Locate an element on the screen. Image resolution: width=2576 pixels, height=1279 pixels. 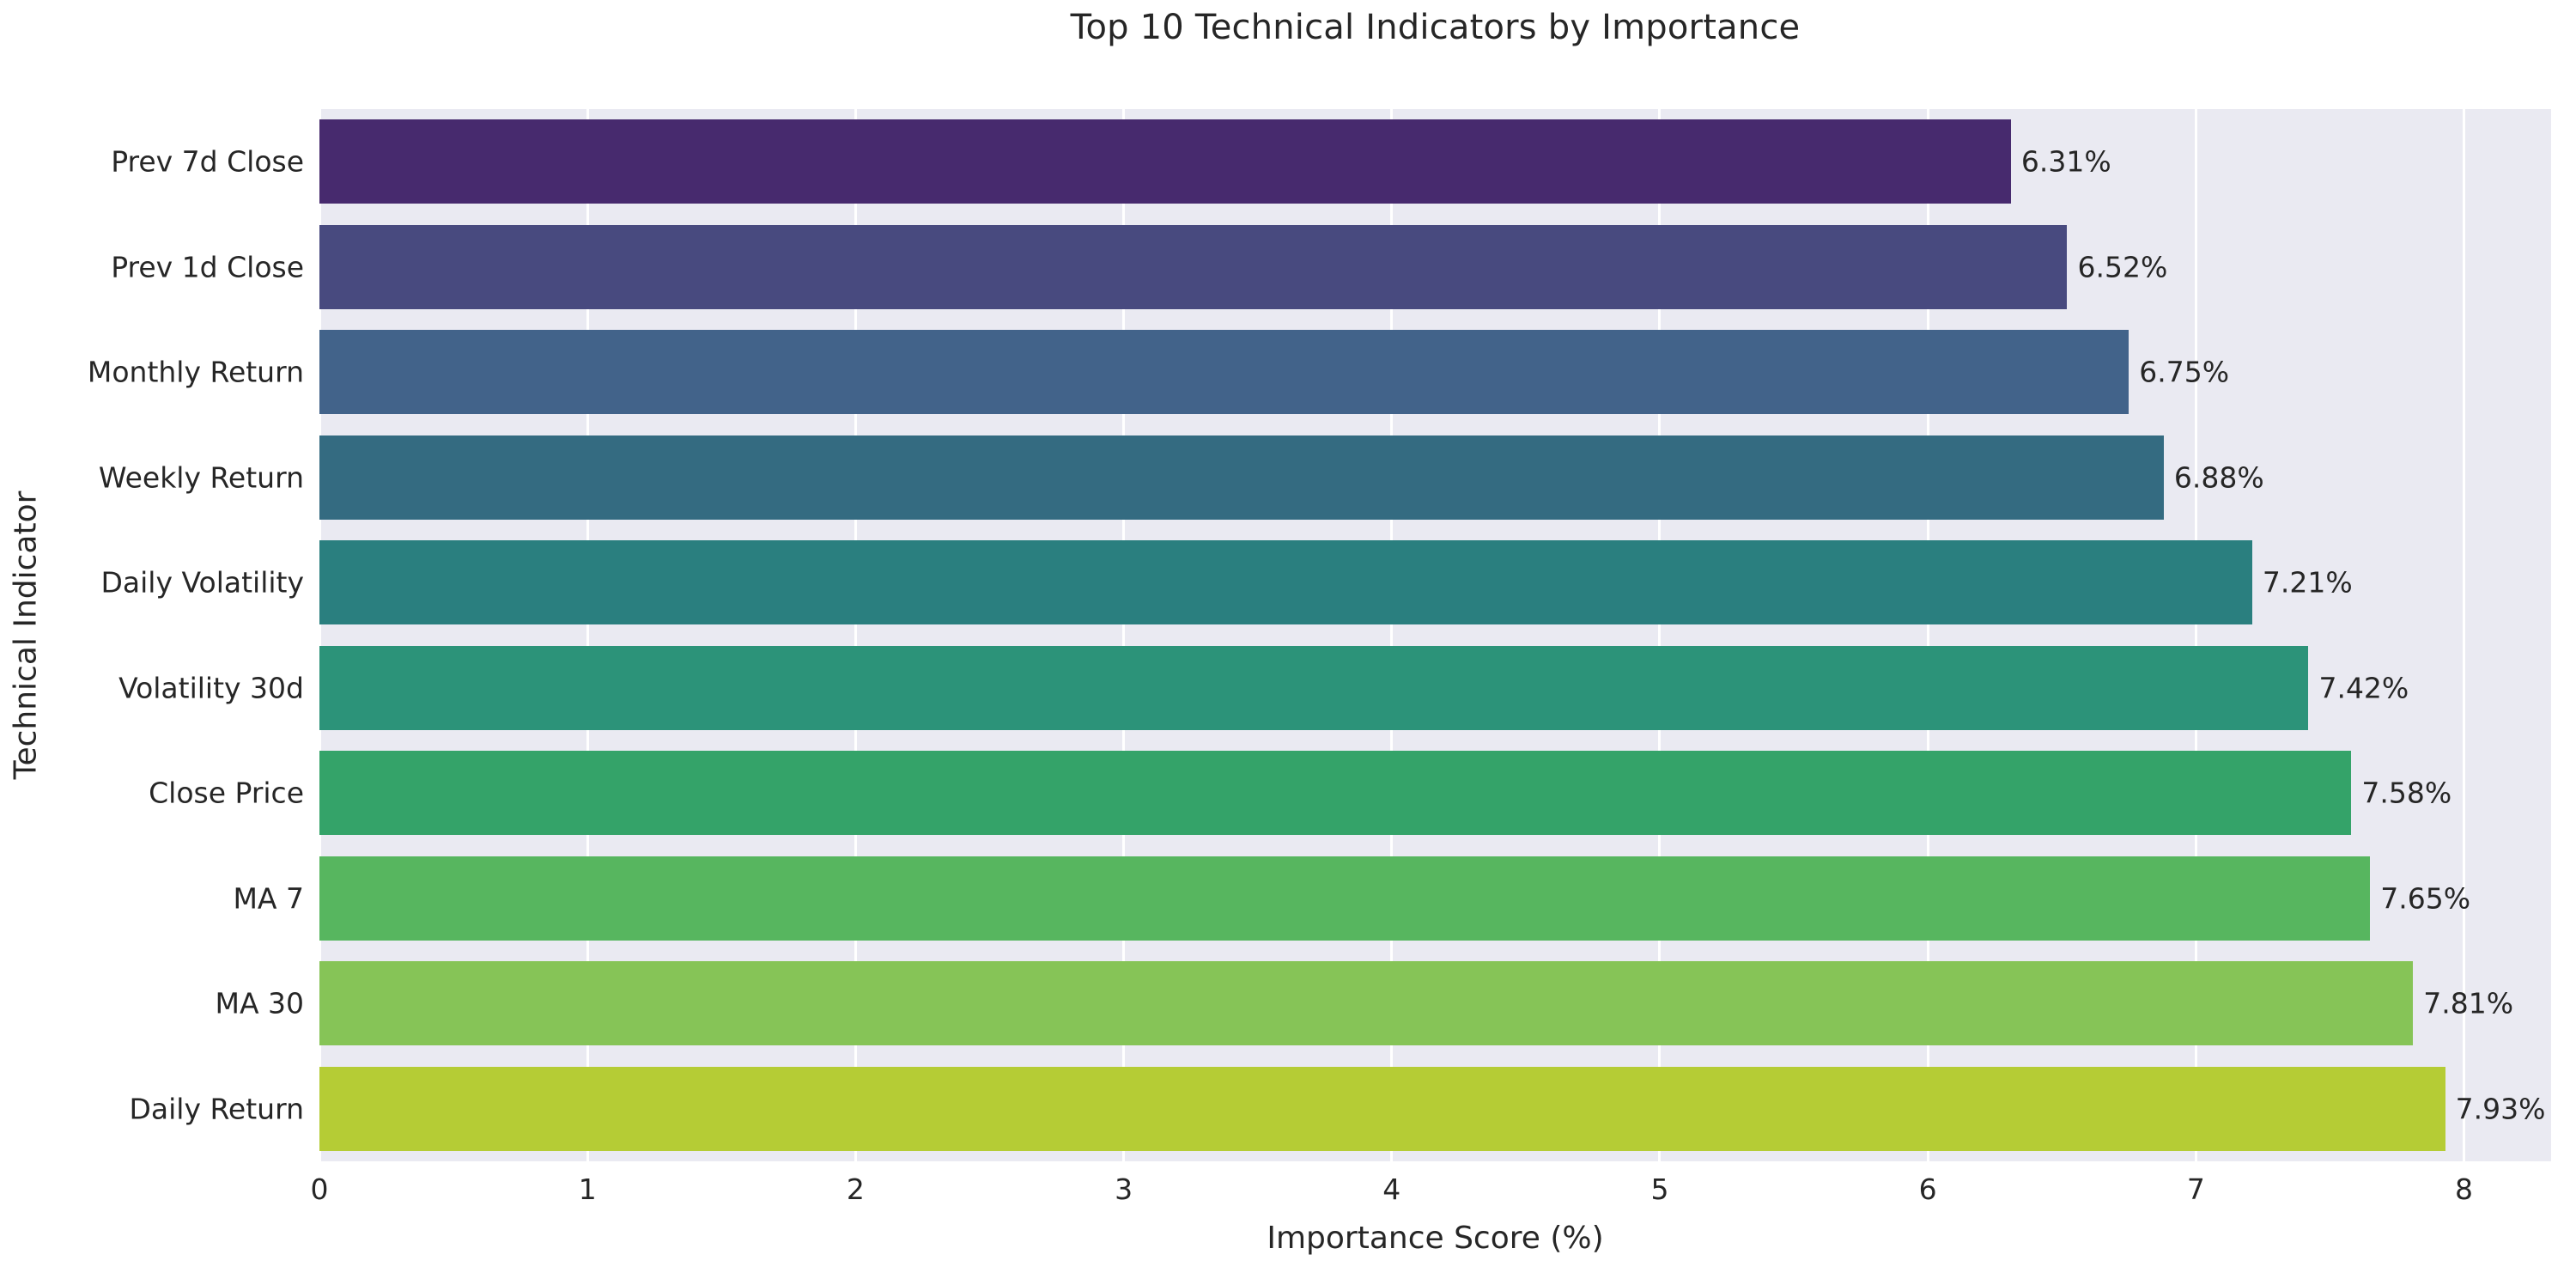
y-tick-daily-return: Daily Return is located at coordinates (217, 1109).